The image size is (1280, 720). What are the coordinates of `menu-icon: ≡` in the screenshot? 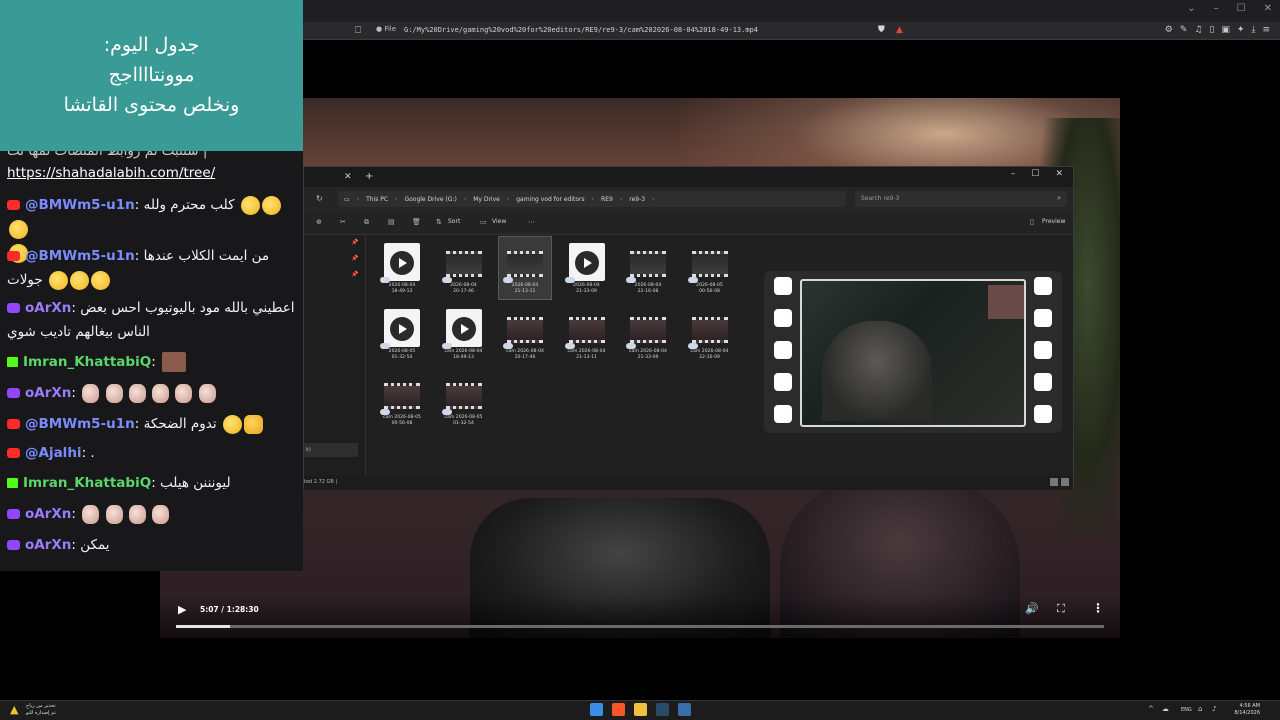 It's located at (1266, 30).